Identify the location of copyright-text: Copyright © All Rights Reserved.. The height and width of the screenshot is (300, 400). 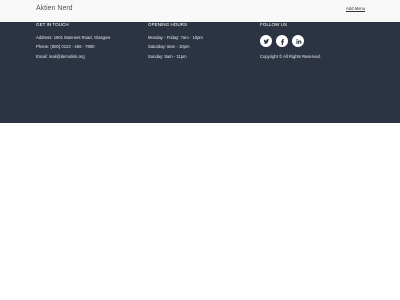
(291, 56).